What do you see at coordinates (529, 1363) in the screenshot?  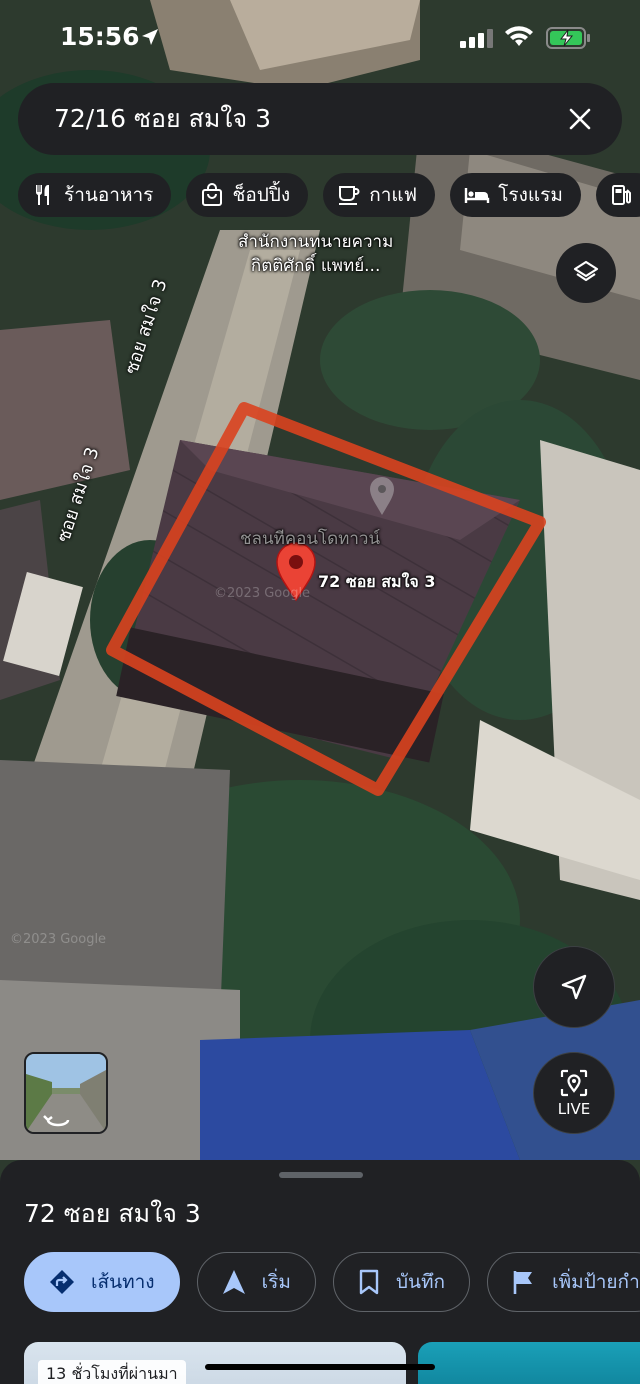 I see `photo-thumbnail` at bounding box center [529, 1363].